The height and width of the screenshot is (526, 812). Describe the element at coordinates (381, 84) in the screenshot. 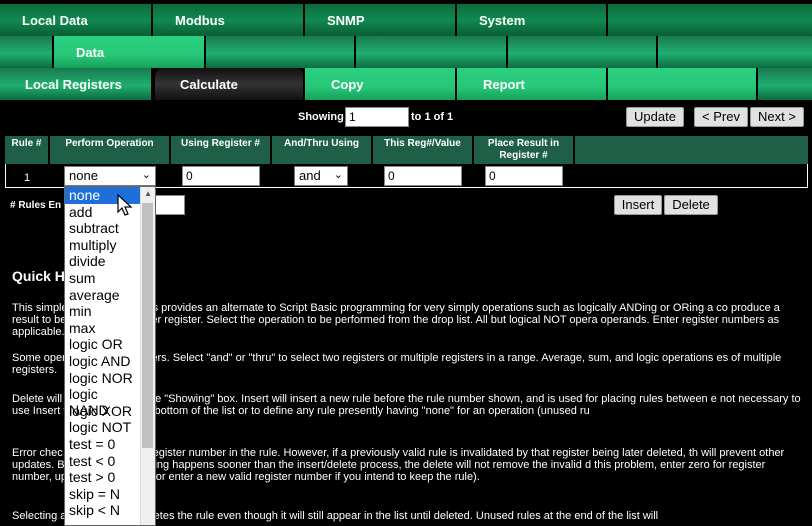

I see `tab-copy: Copy` at that location.